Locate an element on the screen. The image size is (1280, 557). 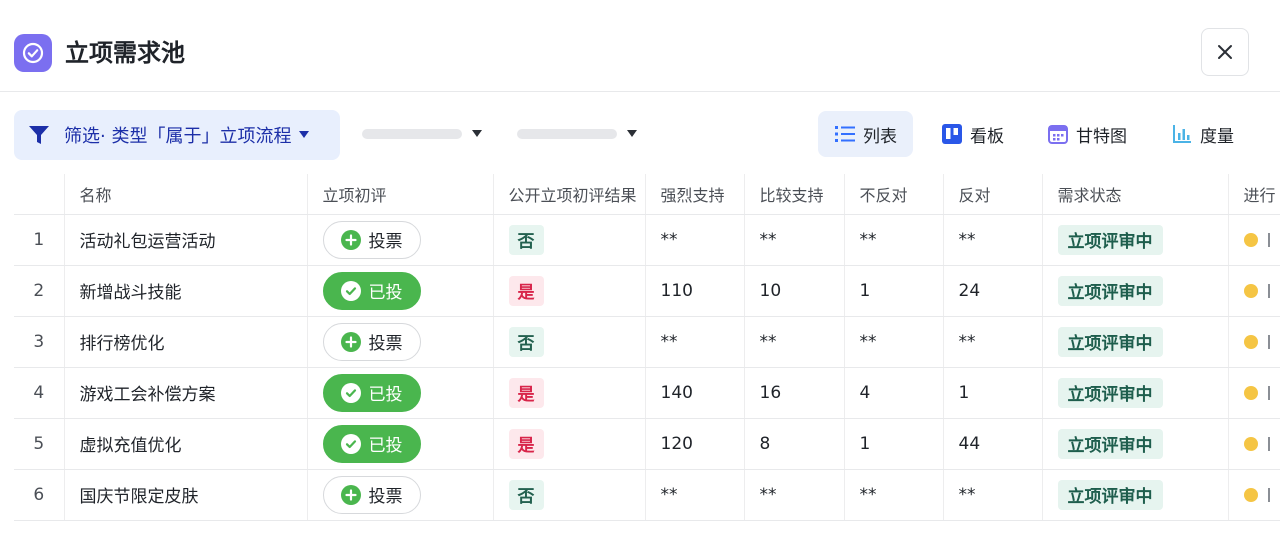
row-index: 3 is located at coordinates (39, 342).